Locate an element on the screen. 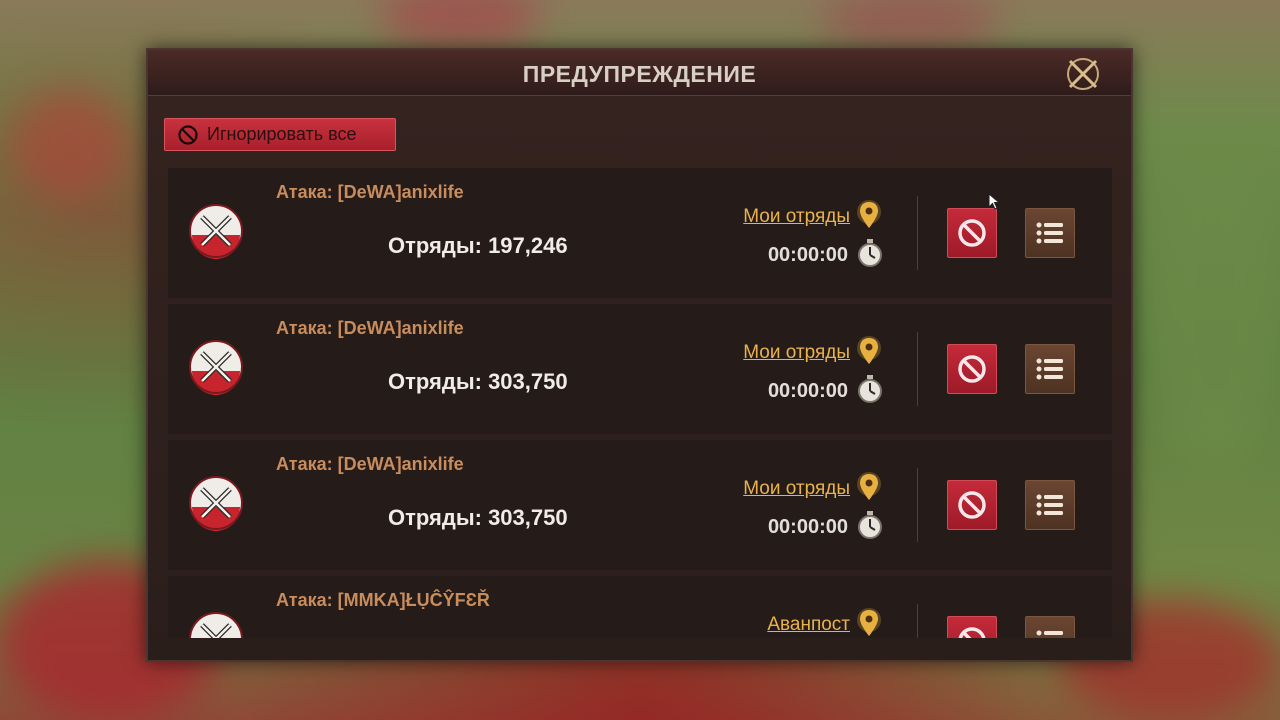 This screenshot has width=1280, height=720. troop-count: Отряды: 197,246 is located at coordinates (478, 245).